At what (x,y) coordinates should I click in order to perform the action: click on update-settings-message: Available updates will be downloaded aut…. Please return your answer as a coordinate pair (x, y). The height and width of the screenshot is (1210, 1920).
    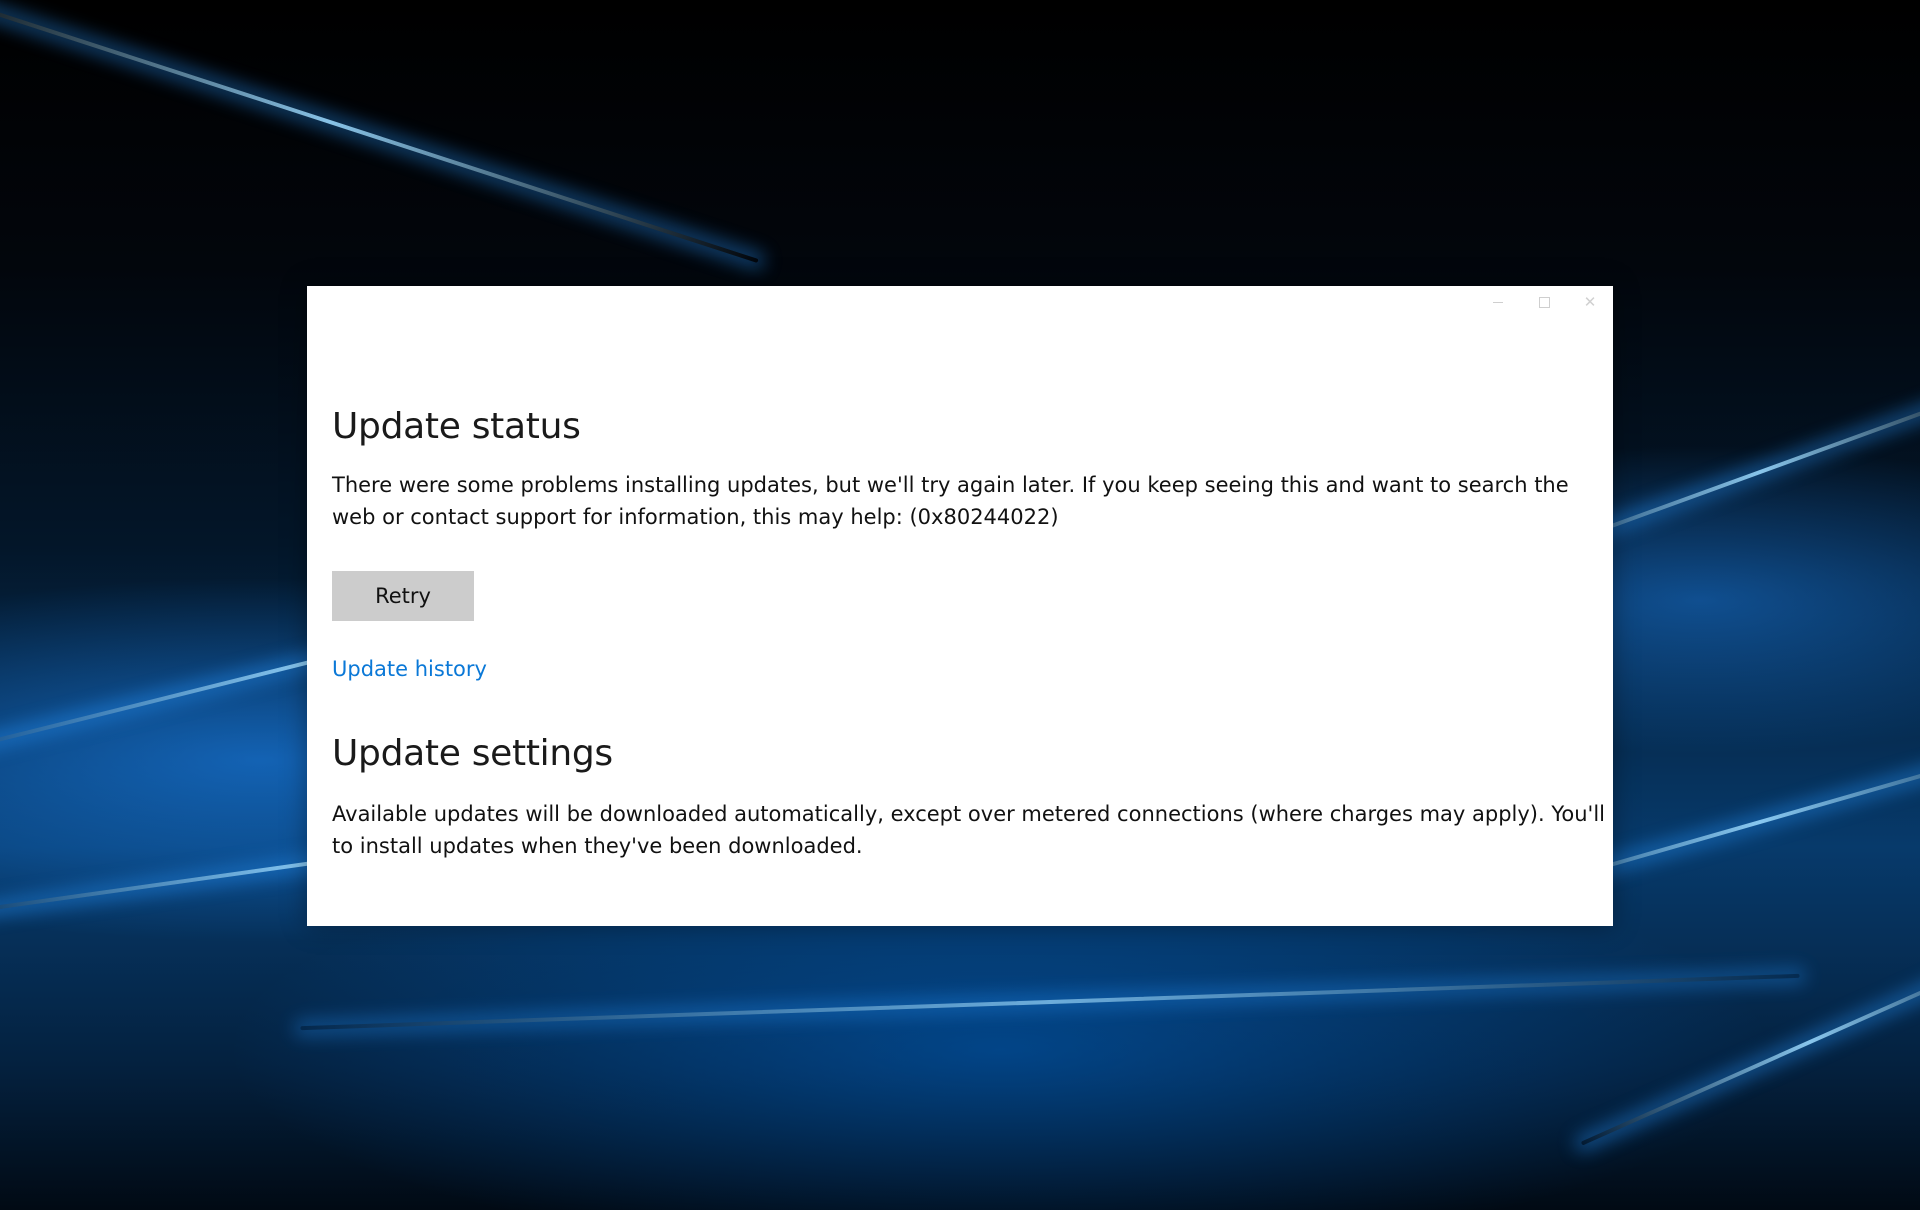
    Looking at the image, I should click on (972, 830).